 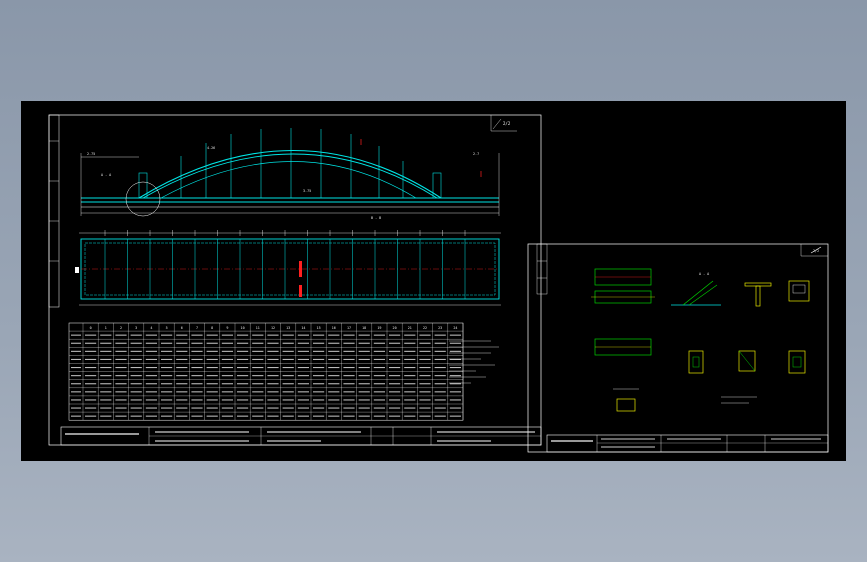 What do you see at coordinates (258, 328) in the screenshot?
I see `table-header-cell: 11` at bounding box center [258, 328].